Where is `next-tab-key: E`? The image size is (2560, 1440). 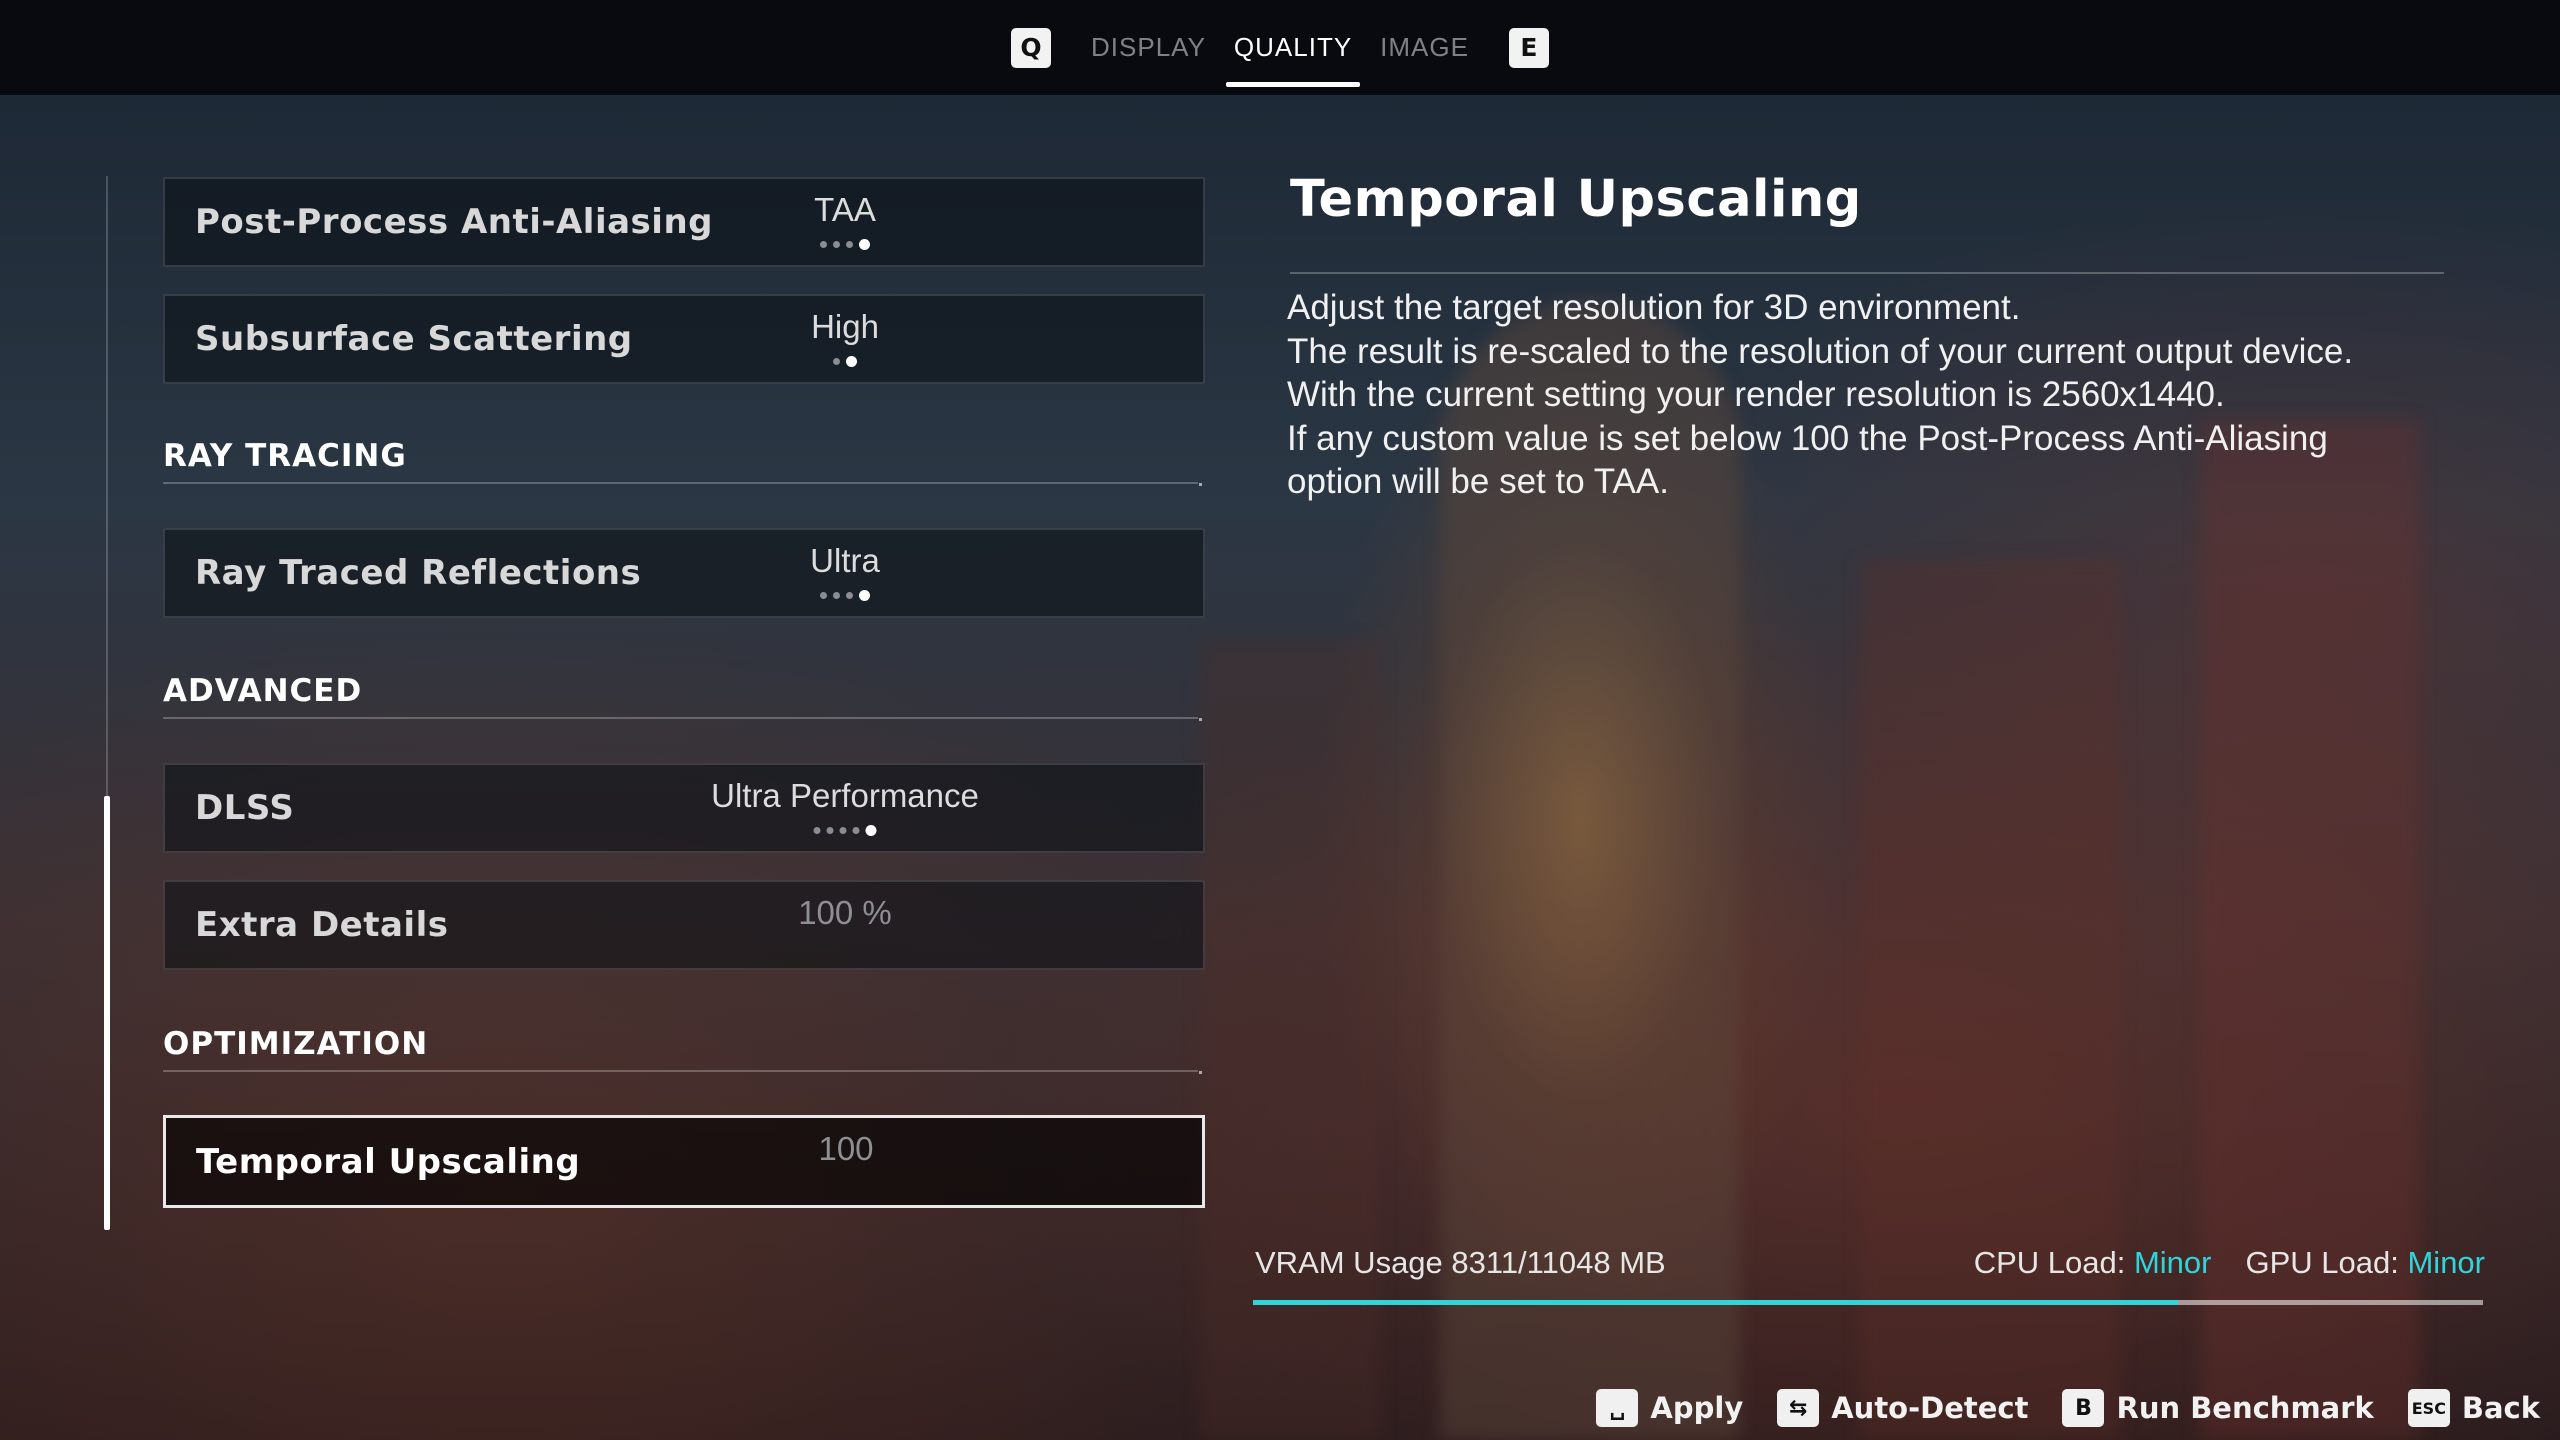
next-tab-key: E is located at coordinates (1528, 47).